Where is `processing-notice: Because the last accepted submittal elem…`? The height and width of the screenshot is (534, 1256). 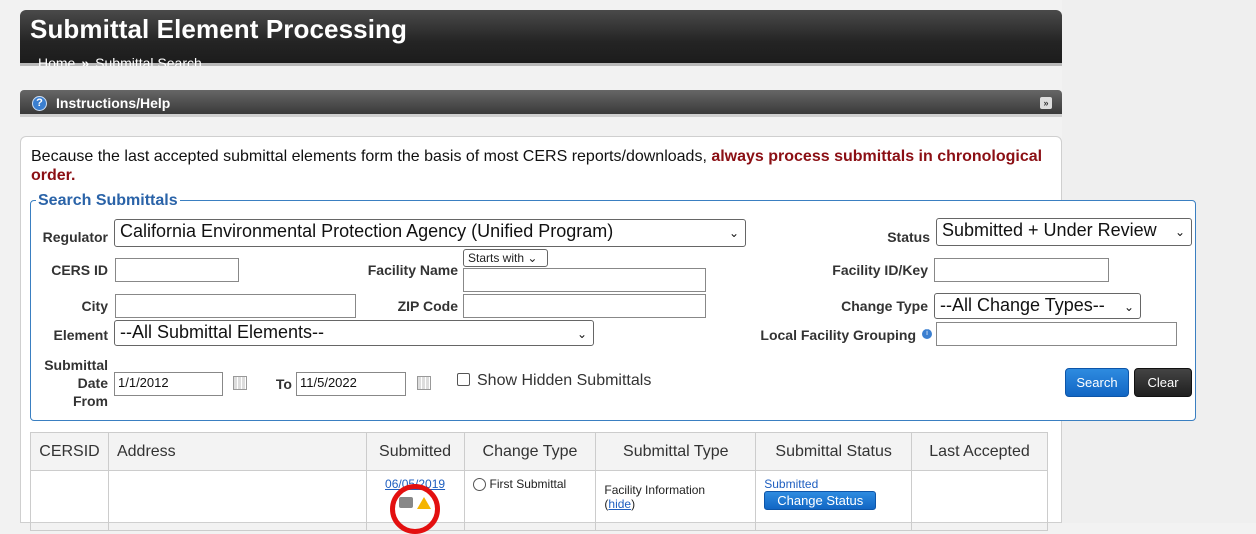 processing-notice: Because the last accepted submittal elem… is located at coordinates (541, 166).